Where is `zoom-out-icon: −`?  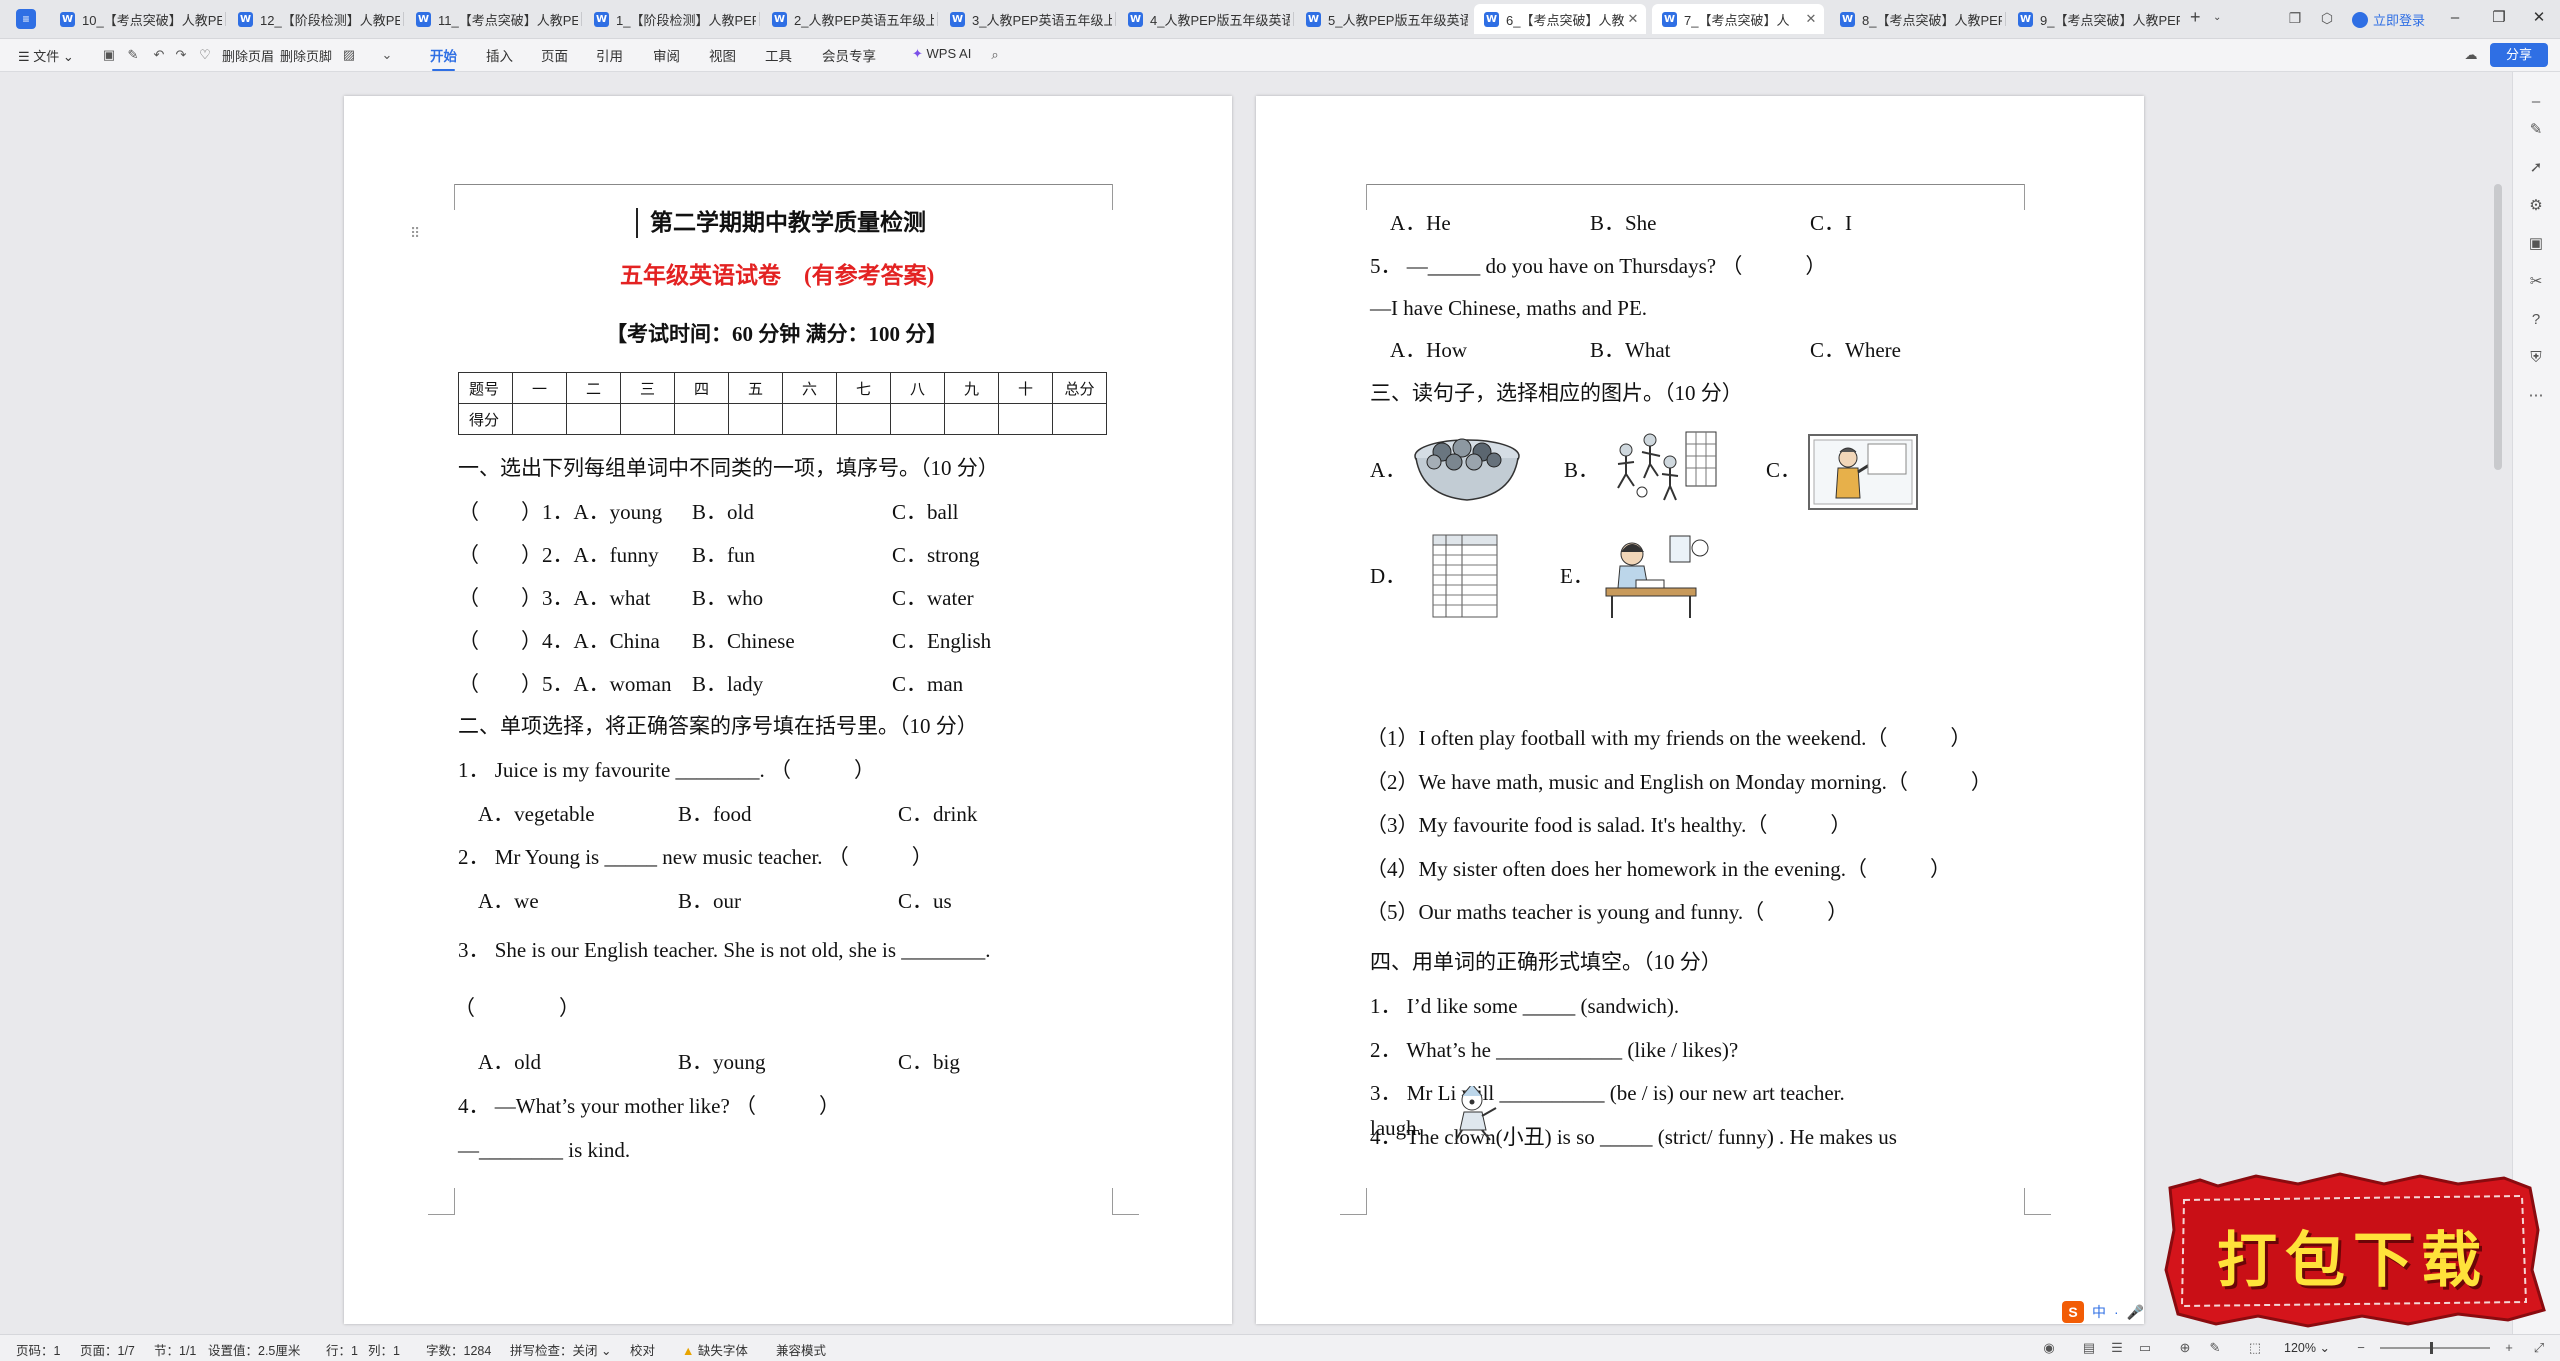 zoom-out-icon: − is located at coordinates (2361, 1348).